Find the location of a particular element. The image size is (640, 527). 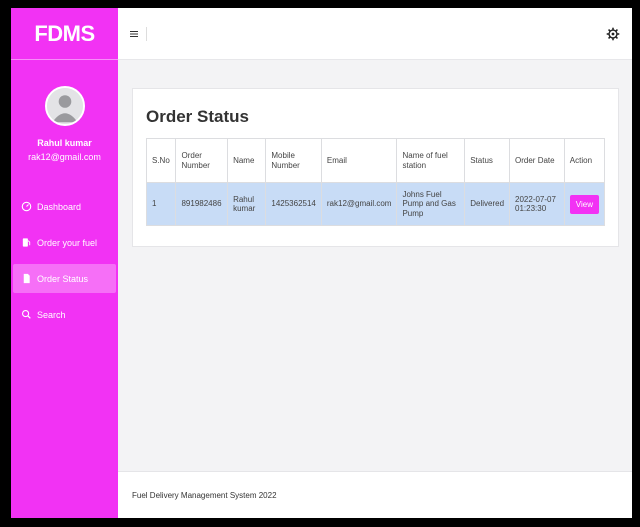

search-icon is located at coordinates (26, 315).